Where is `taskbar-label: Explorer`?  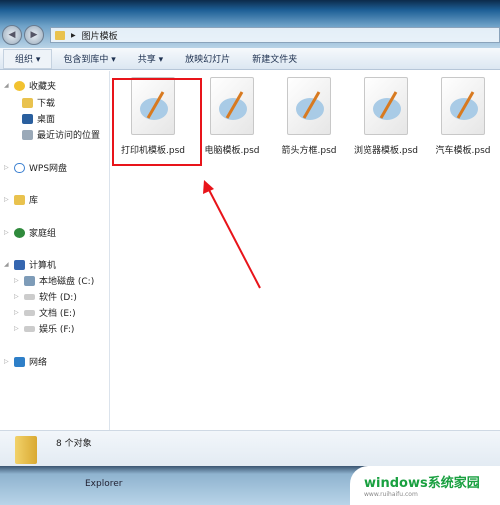
taskbar-label: Explorer is located at coordinates (104, 484).